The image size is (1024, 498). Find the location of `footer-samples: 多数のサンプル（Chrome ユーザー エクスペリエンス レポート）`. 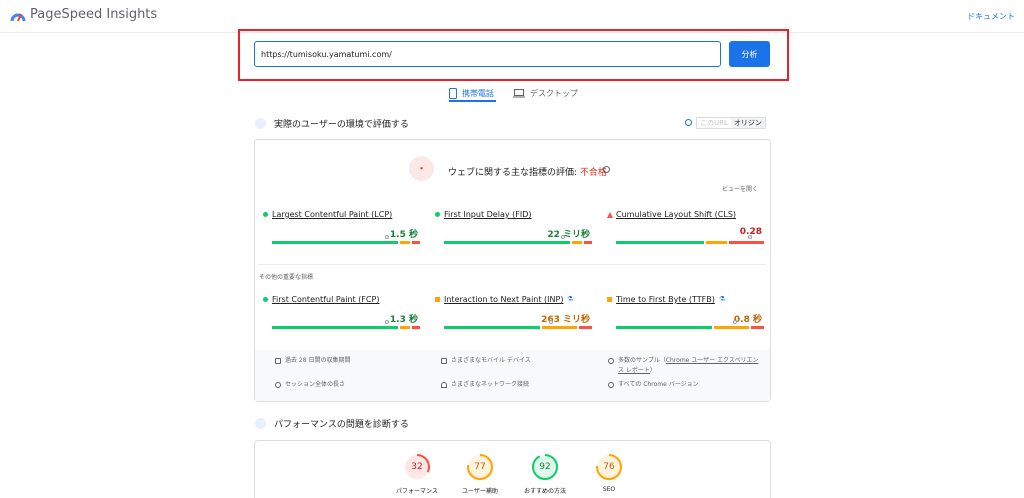

footer-samples: 多数のサンプル（Chrome ユーザー エクスペリエンス レポート） is located at coordinates (690, 366).